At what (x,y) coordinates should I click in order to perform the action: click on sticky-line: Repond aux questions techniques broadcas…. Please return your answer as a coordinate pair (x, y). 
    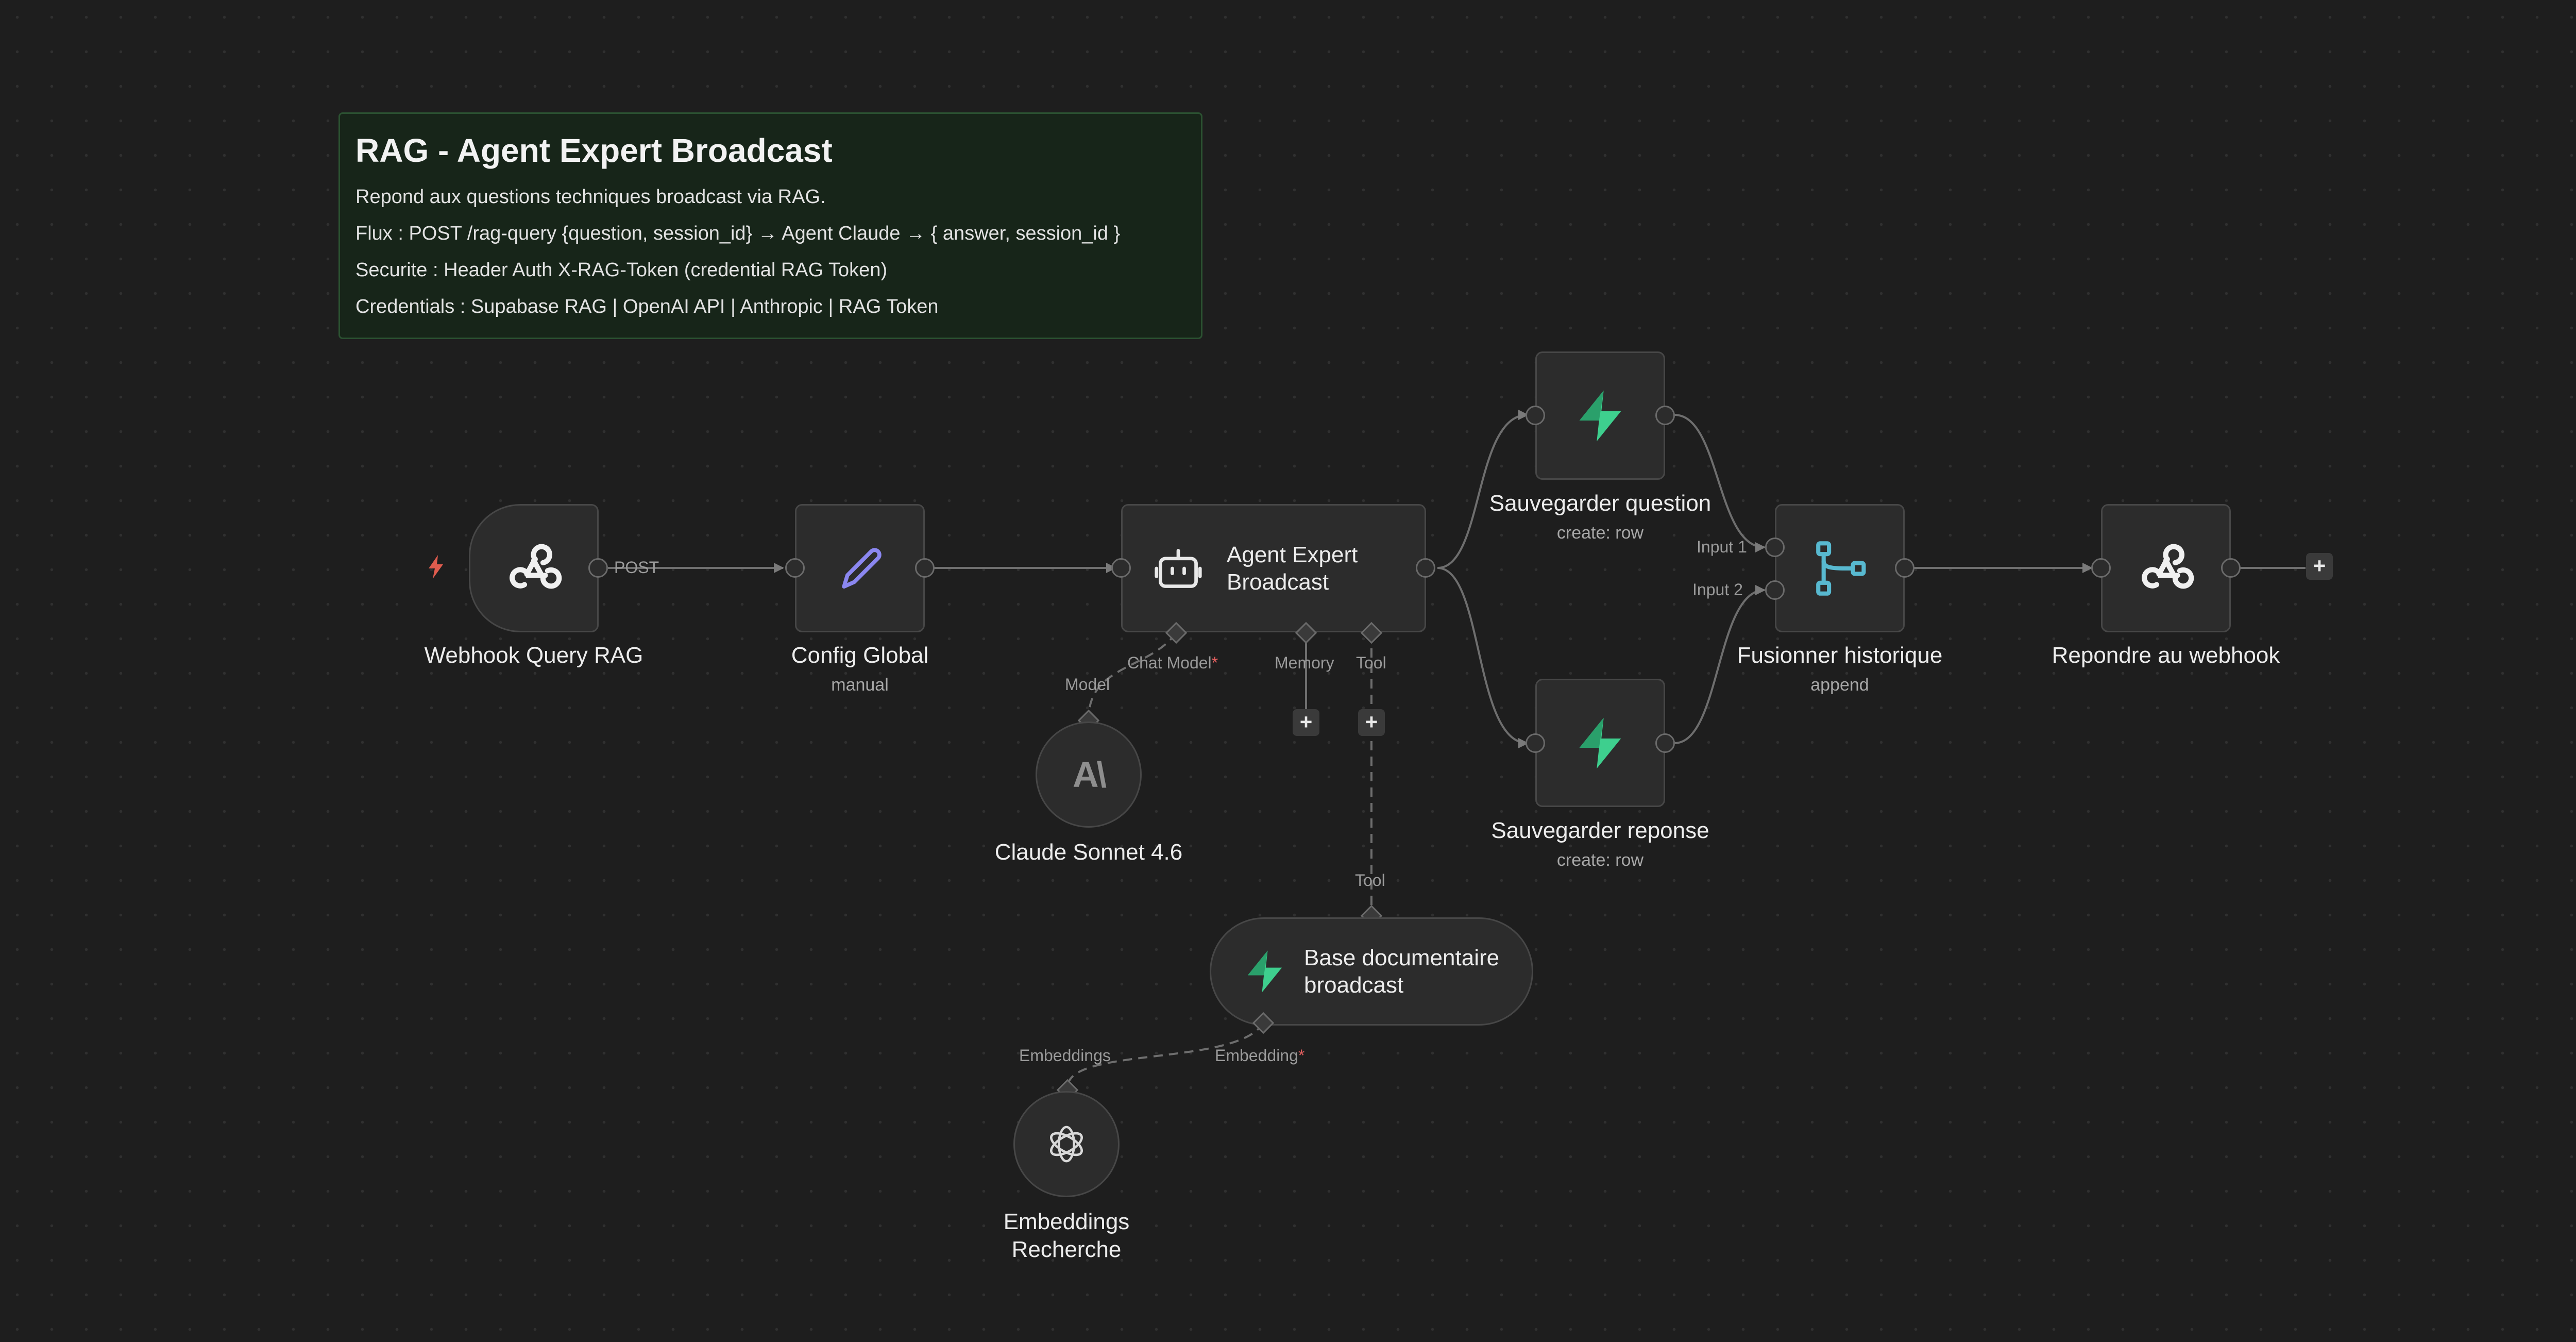
    Looking at the image, I should click on (590, 197).